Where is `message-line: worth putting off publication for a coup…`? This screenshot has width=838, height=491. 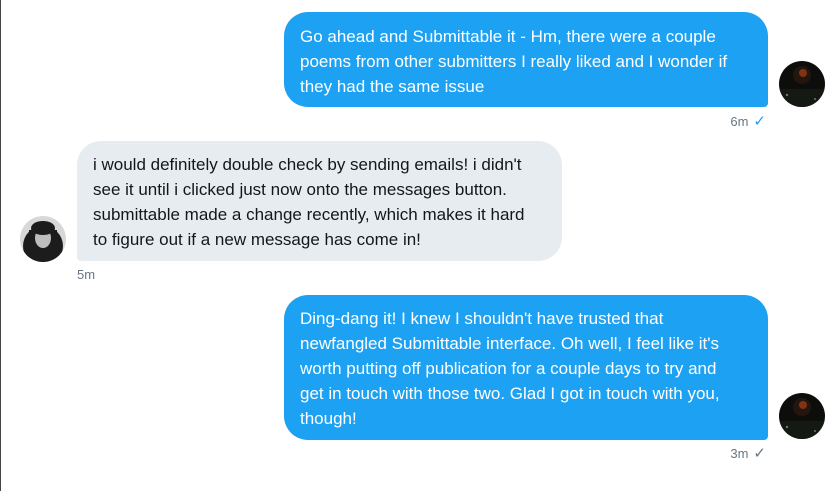
message-line: worth putting off publication for a coup… is located at coordinates (508, 368).